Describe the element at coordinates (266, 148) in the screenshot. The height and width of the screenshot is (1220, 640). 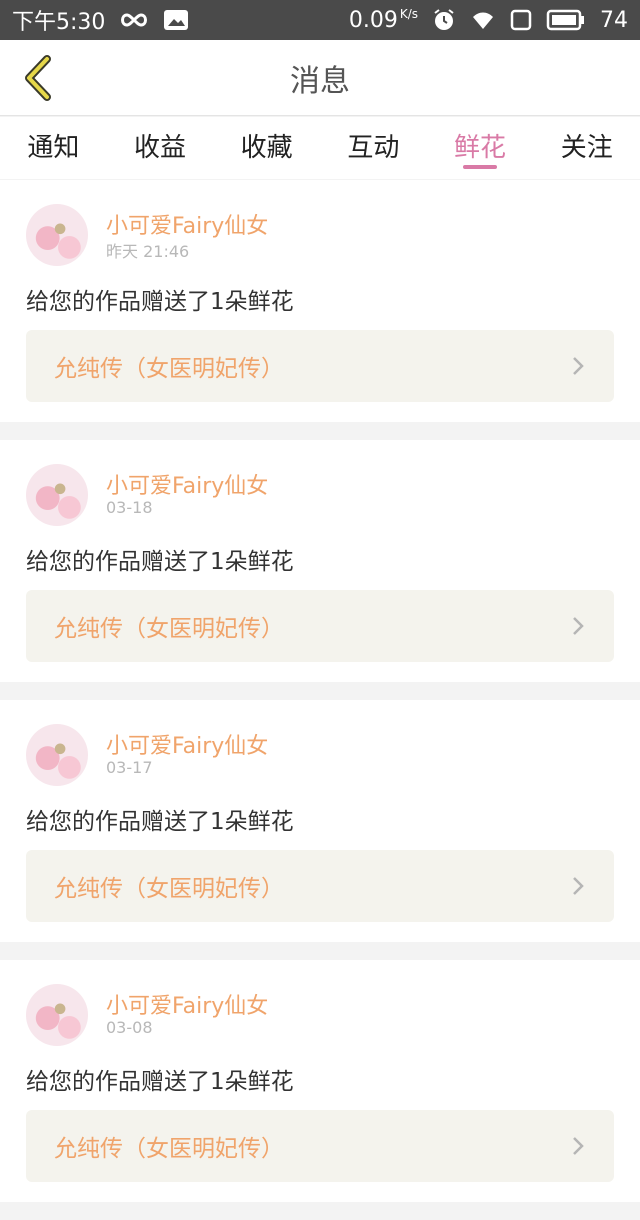
I see `tab-favorites: 收藏` at that location.